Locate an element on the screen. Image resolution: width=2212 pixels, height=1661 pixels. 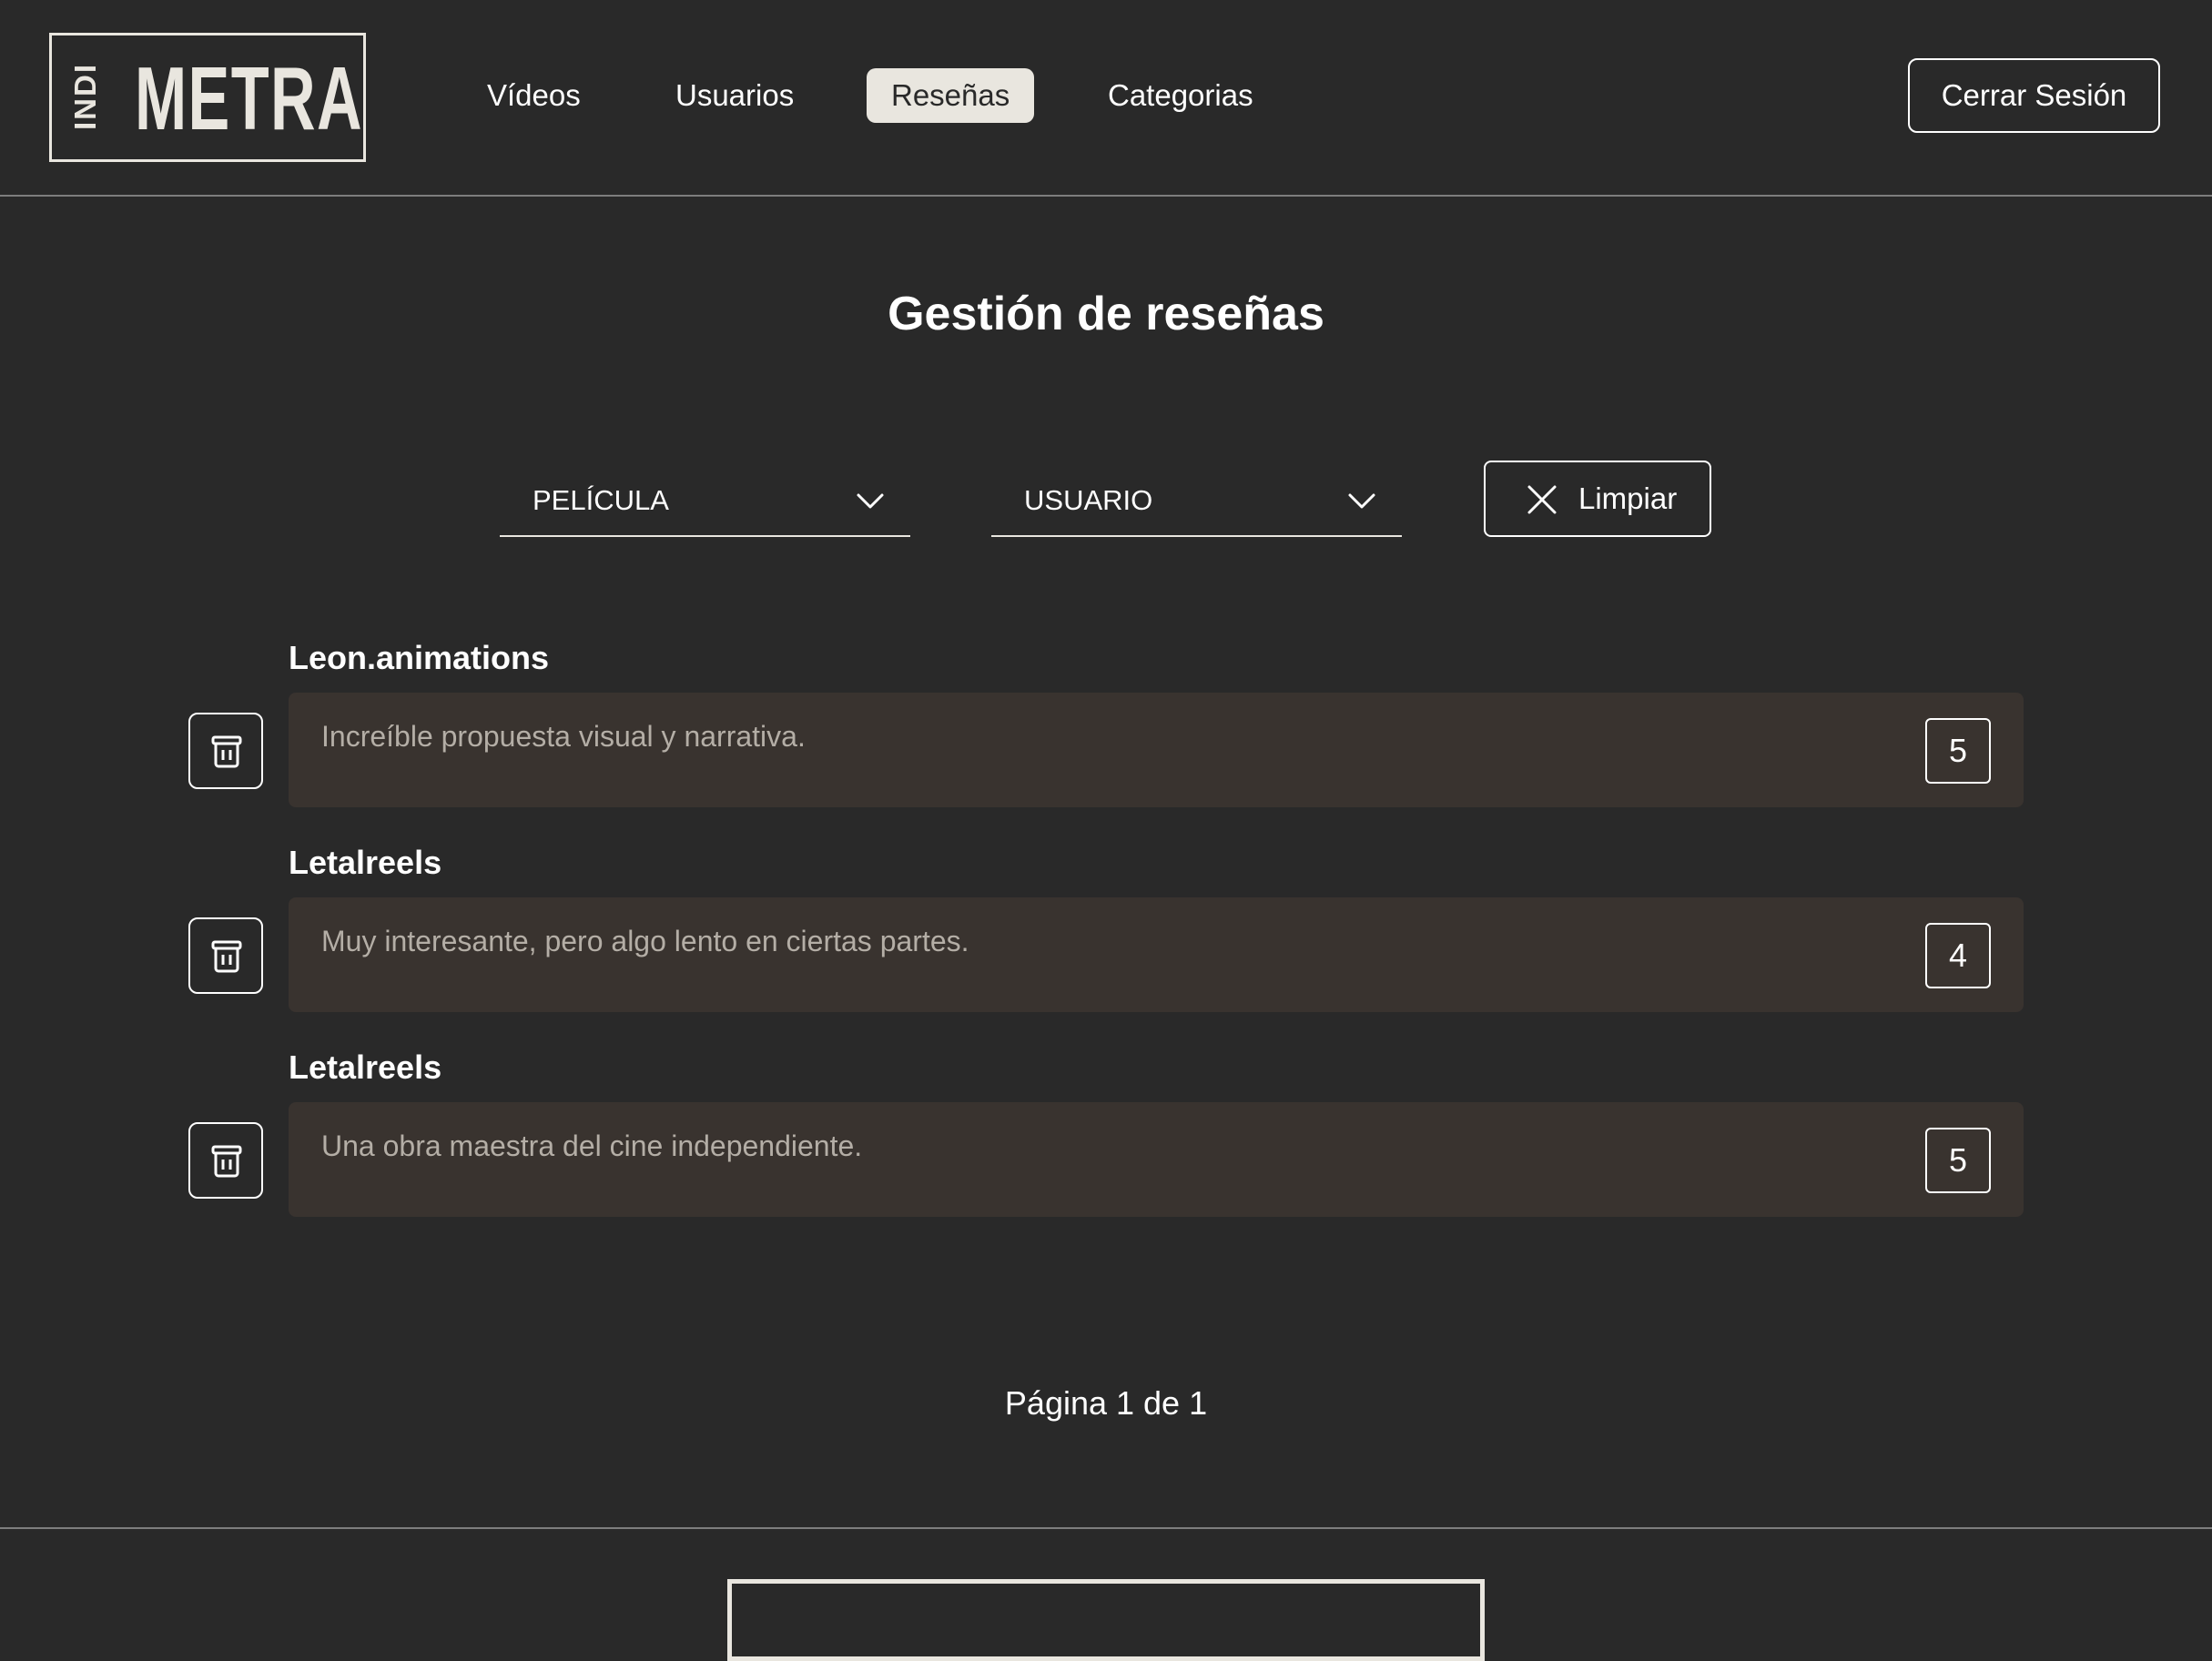
page-title: Gestión de reseñas is located at coordinates (1106, 314).